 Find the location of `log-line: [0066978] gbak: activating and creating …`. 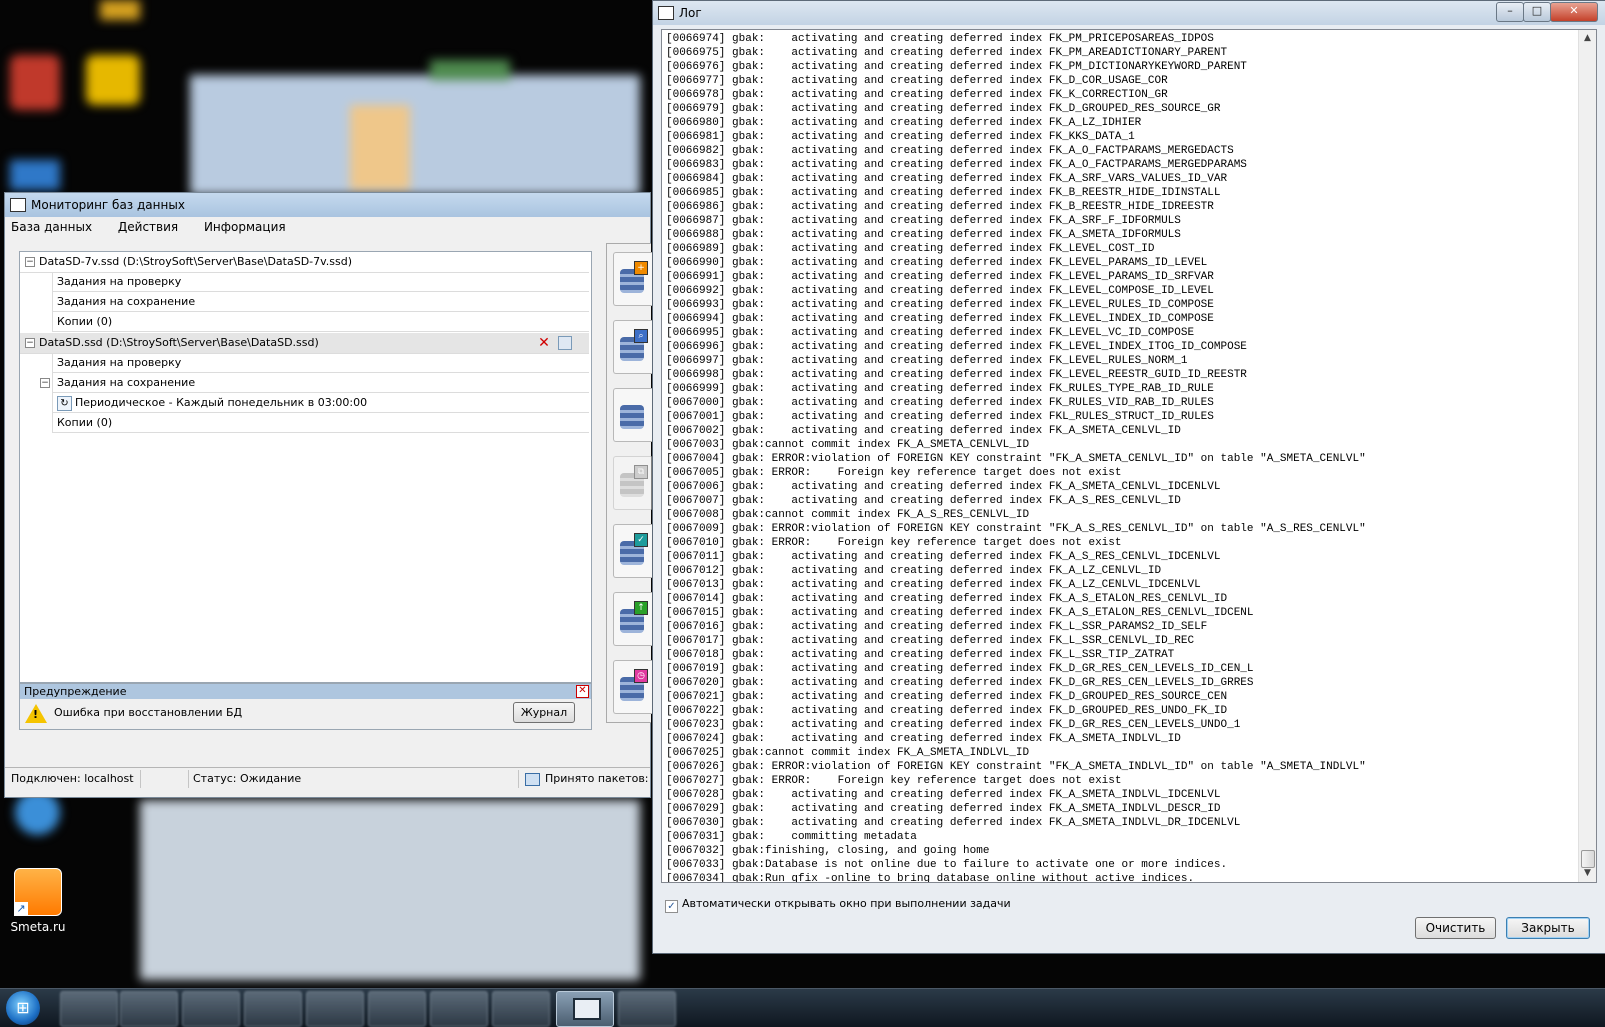

log-line: [0066978] gbak: activating and creating … is located at coordinates (917, 95).